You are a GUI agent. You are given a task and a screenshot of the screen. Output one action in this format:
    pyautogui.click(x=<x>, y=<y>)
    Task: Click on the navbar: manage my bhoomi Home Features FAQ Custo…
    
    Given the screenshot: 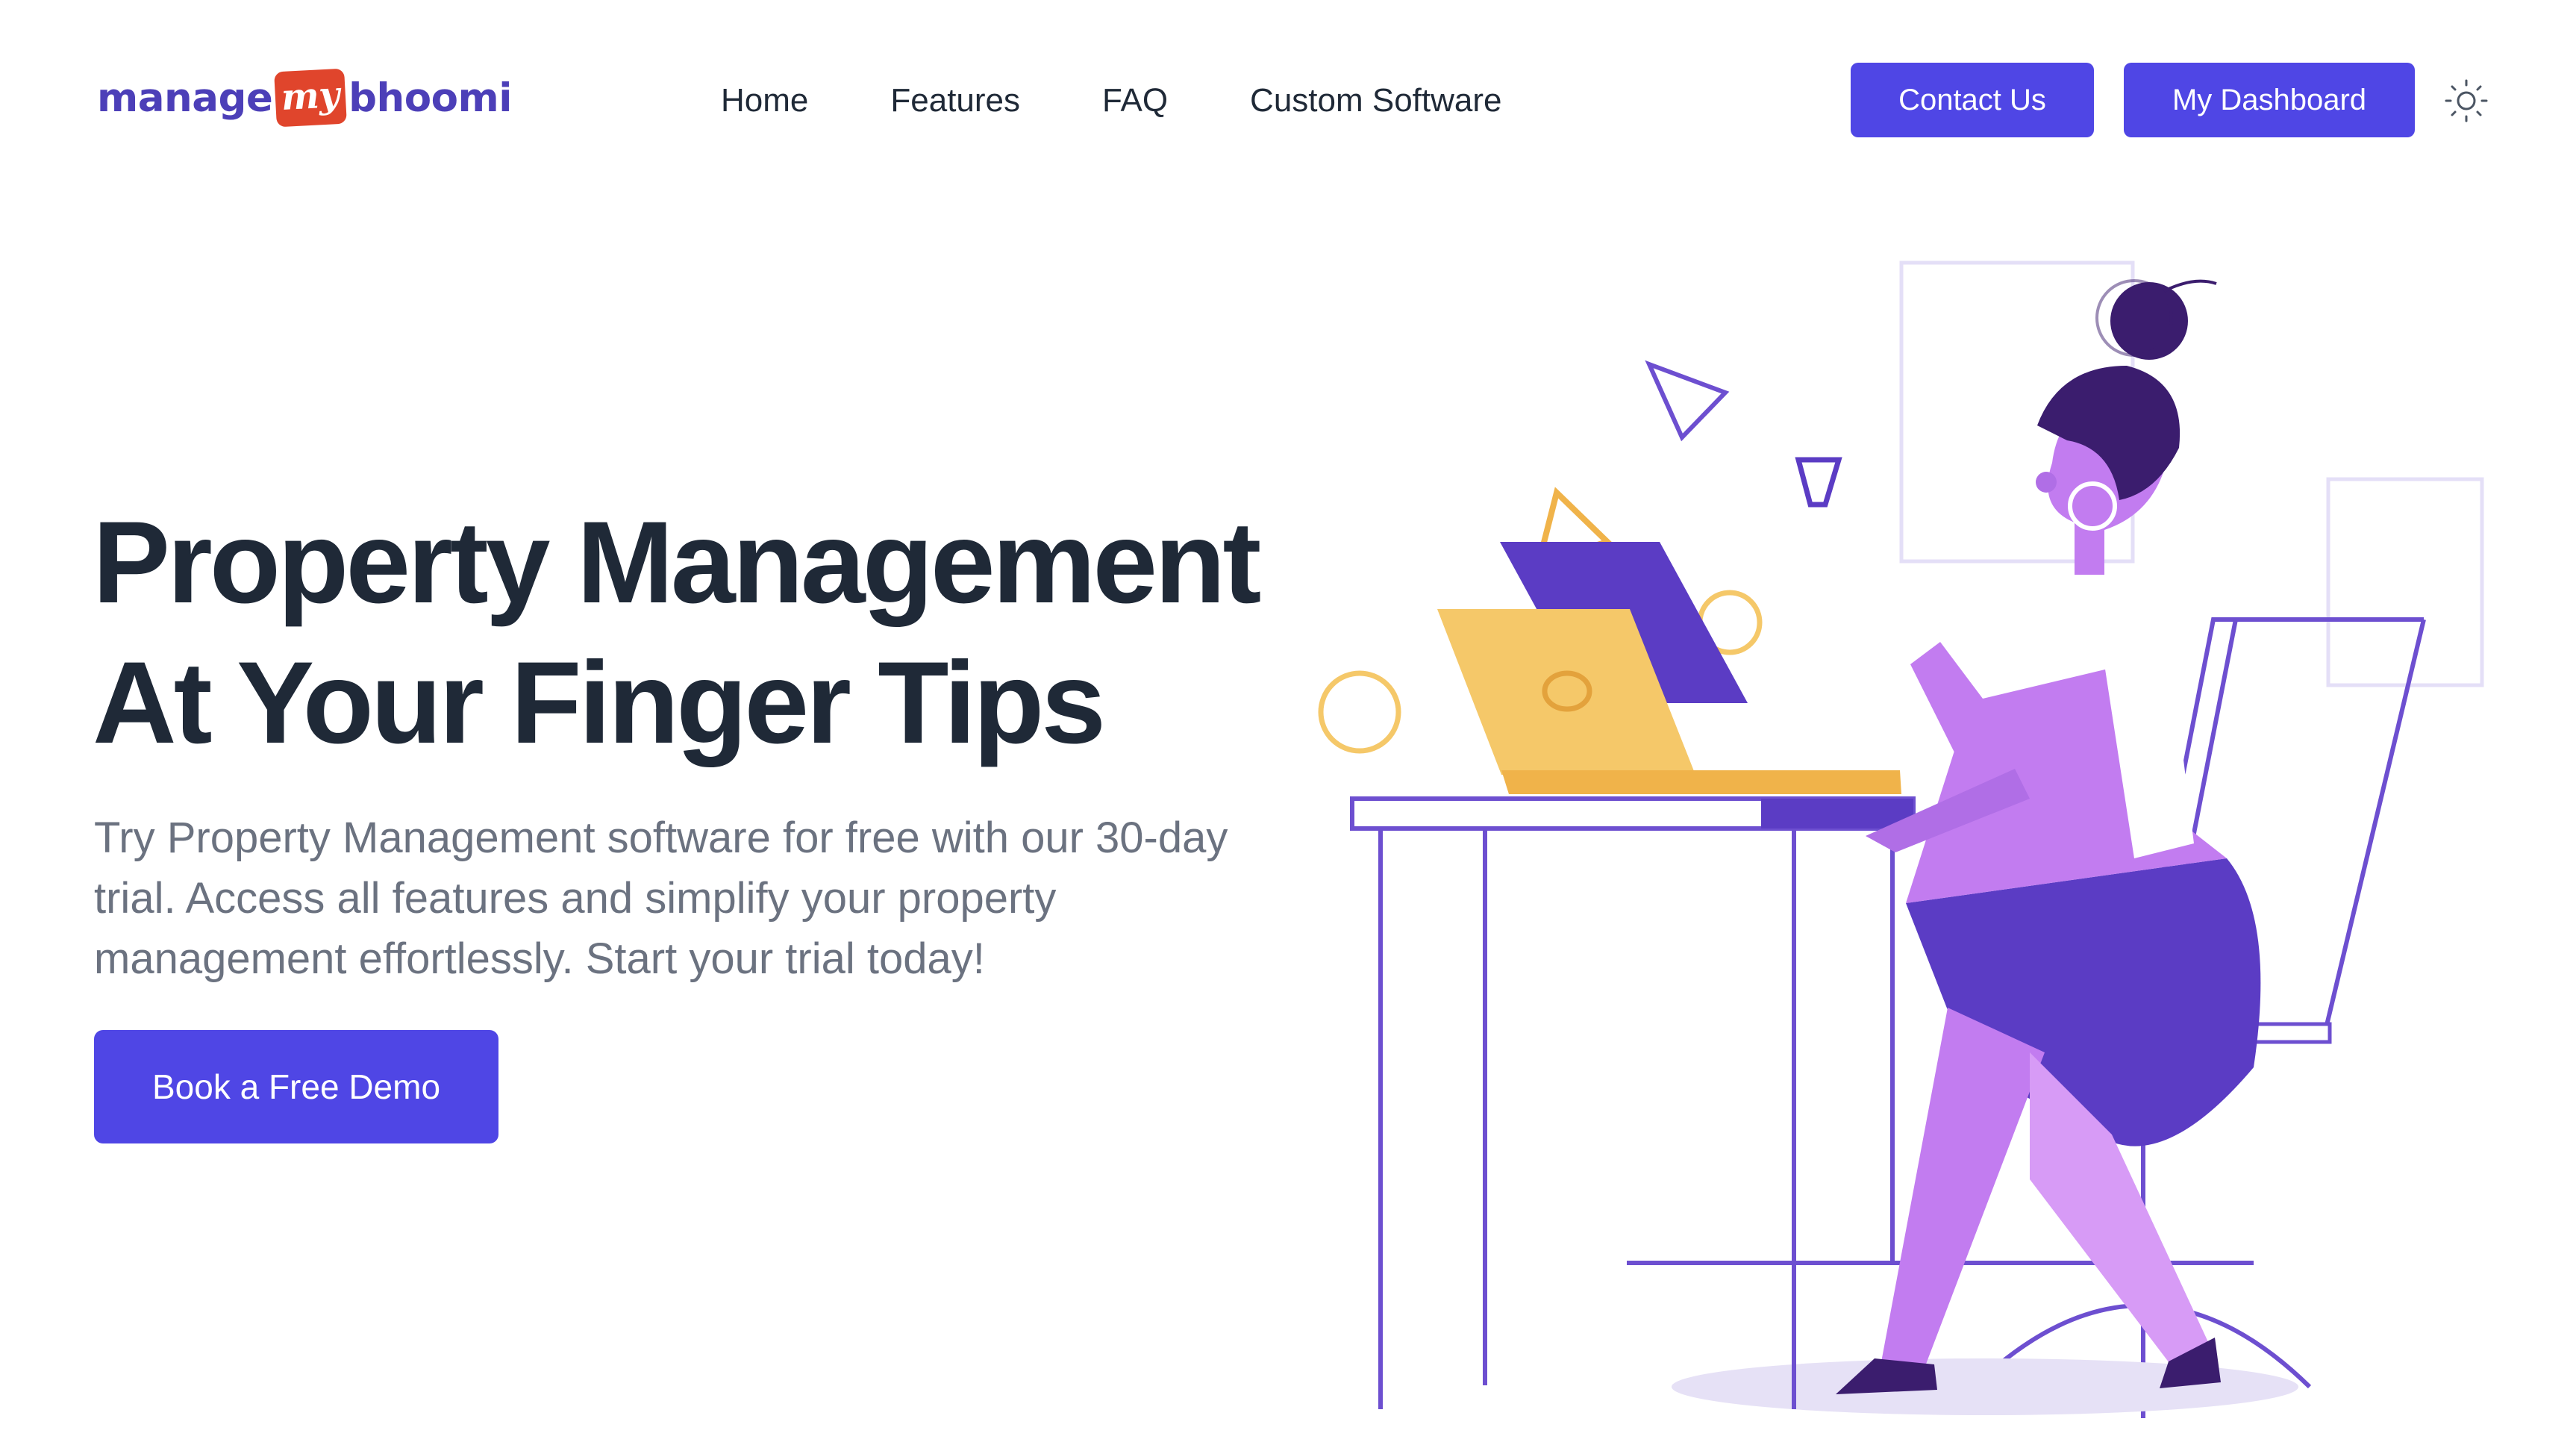 What is the action you would take?
    pyautogui.click(x=1288, y=101)
    